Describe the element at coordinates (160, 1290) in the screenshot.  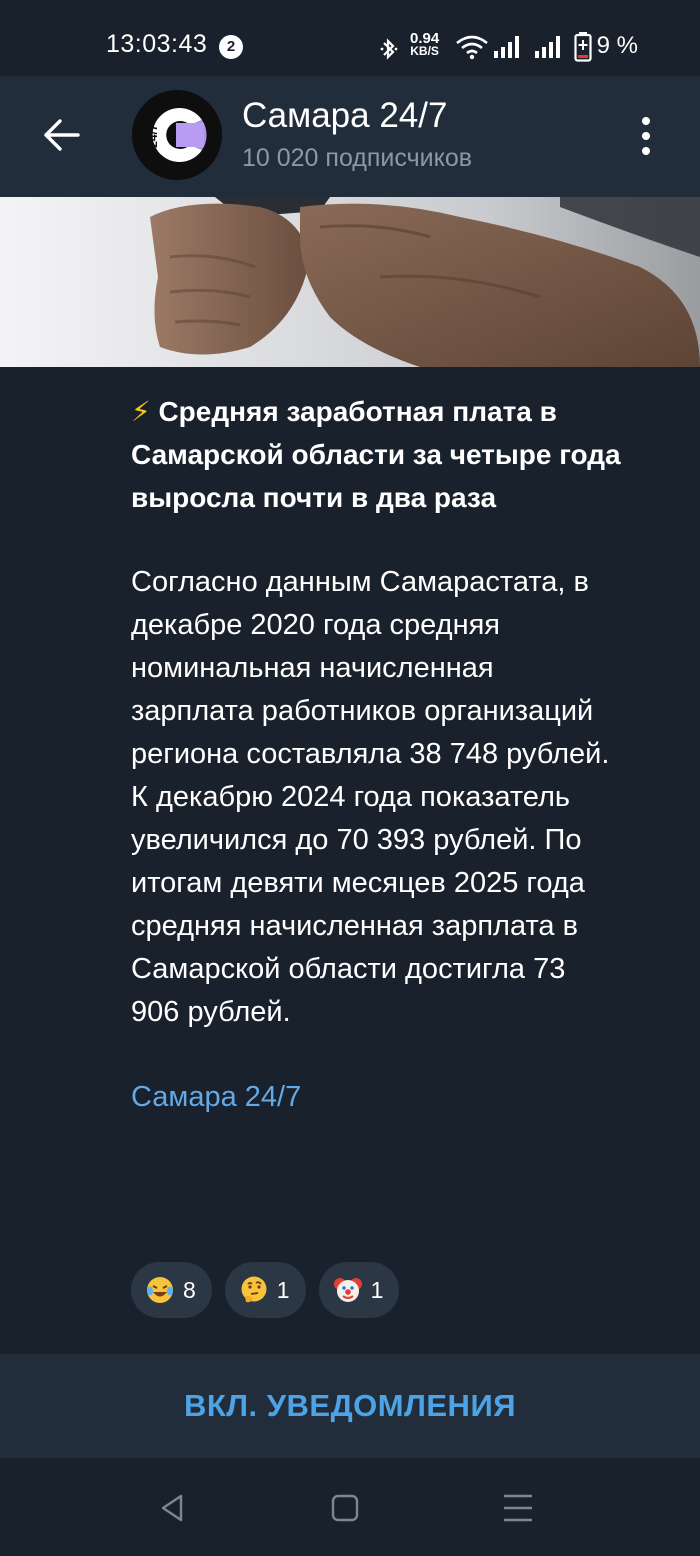
I see `laughing-tears-icon` at that location.